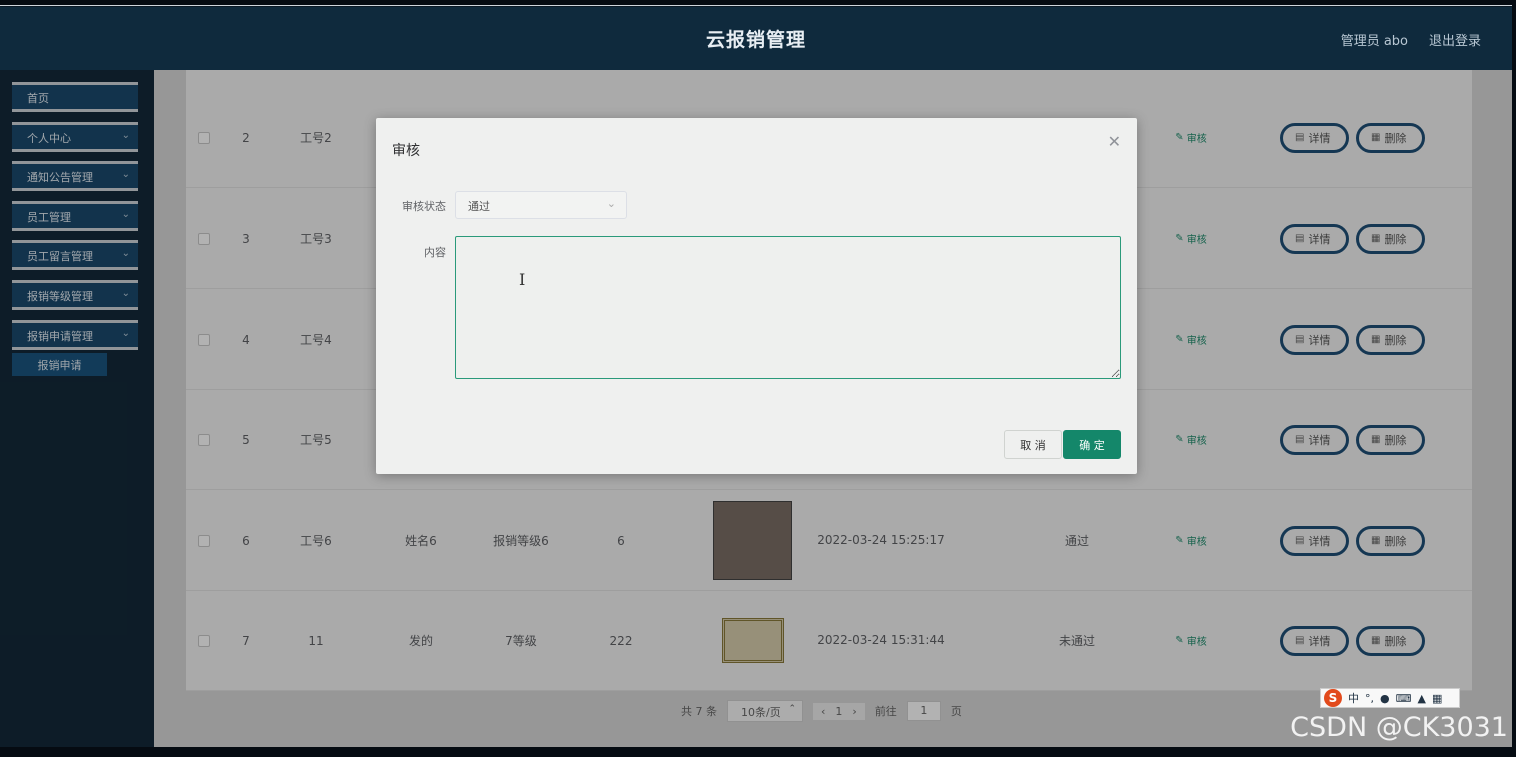  I want to click on chevron-down-icon: ⌄, so click(611, 203).